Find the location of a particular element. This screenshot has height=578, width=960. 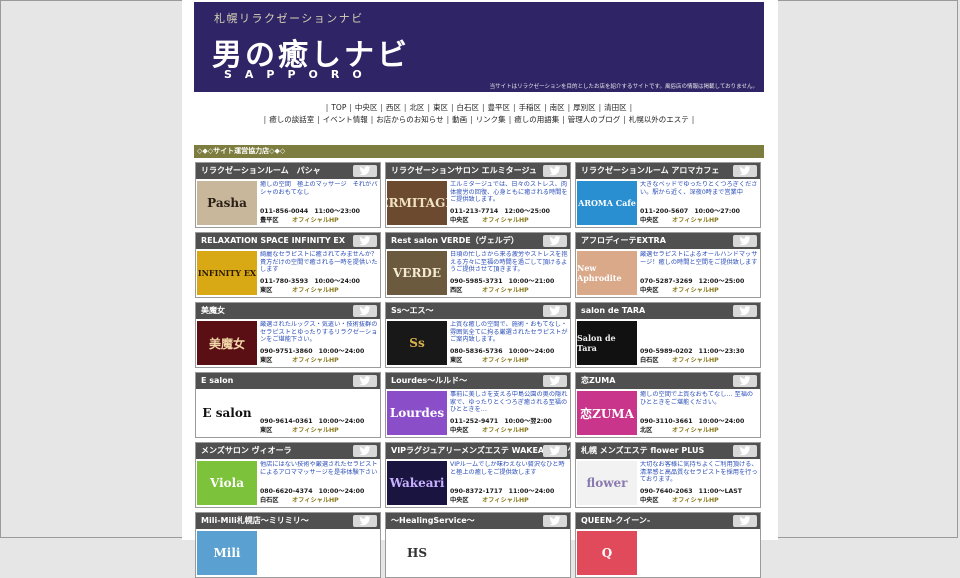

shop-thumbnail: Mili is located at coordinates (227, 553).